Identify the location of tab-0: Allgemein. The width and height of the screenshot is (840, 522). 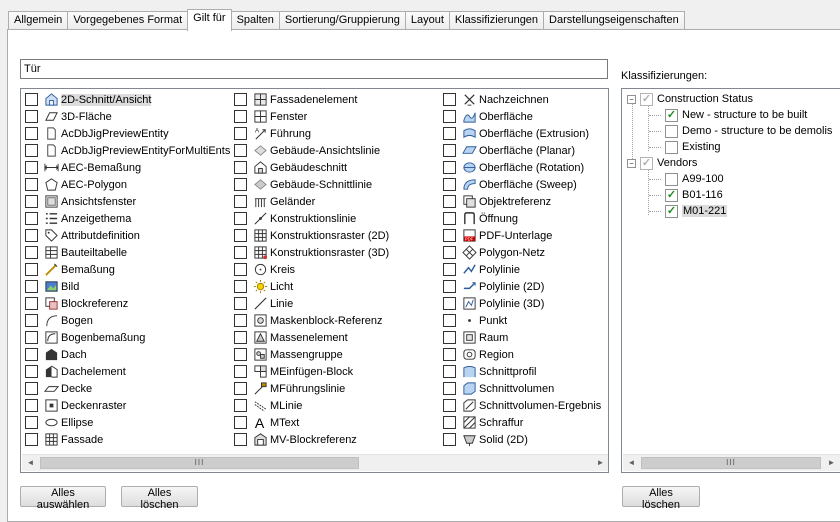
(38, 20).